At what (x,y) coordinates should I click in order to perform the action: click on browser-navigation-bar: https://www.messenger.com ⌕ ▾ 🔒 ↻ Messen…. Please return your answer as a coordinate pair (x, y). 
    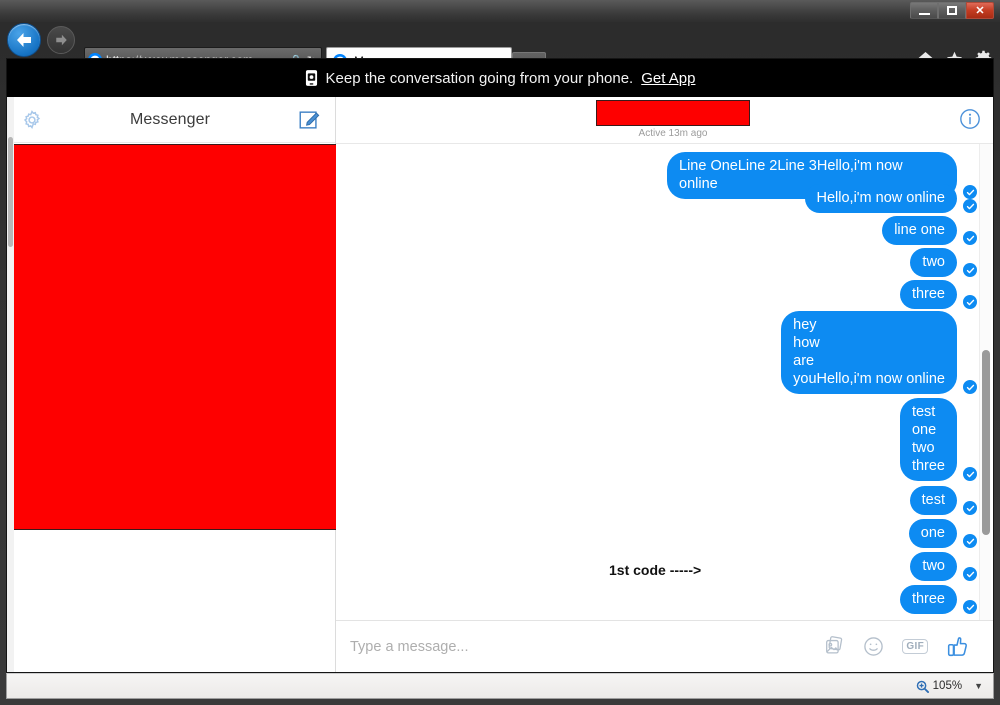
    Looking at the image, I should click on (500, 48).